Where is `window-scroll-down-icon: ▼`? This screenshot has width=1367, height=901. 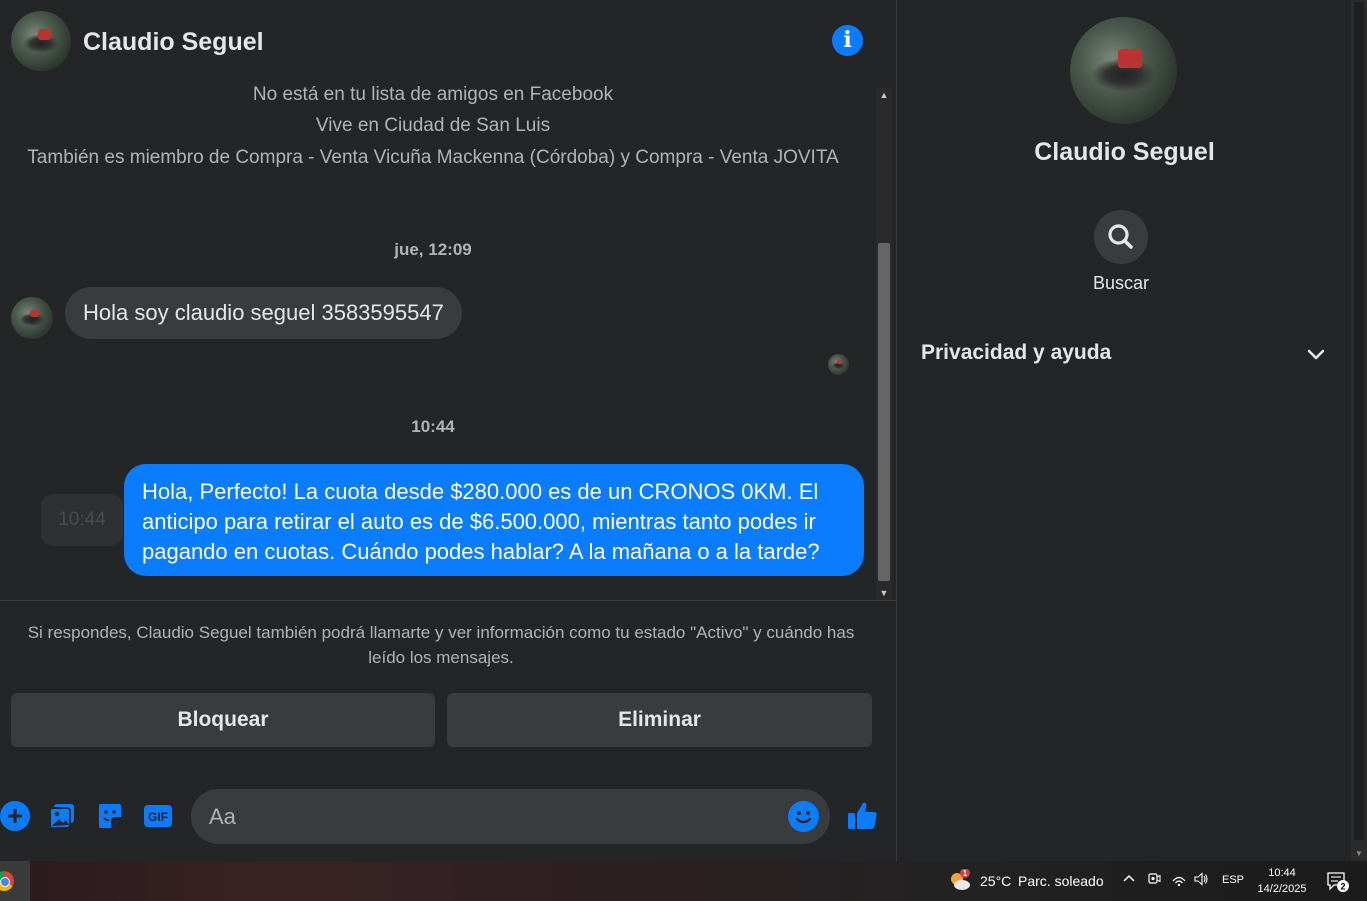
window-scroll-down-icon: ▼ is located at coordinates (1359, 854).